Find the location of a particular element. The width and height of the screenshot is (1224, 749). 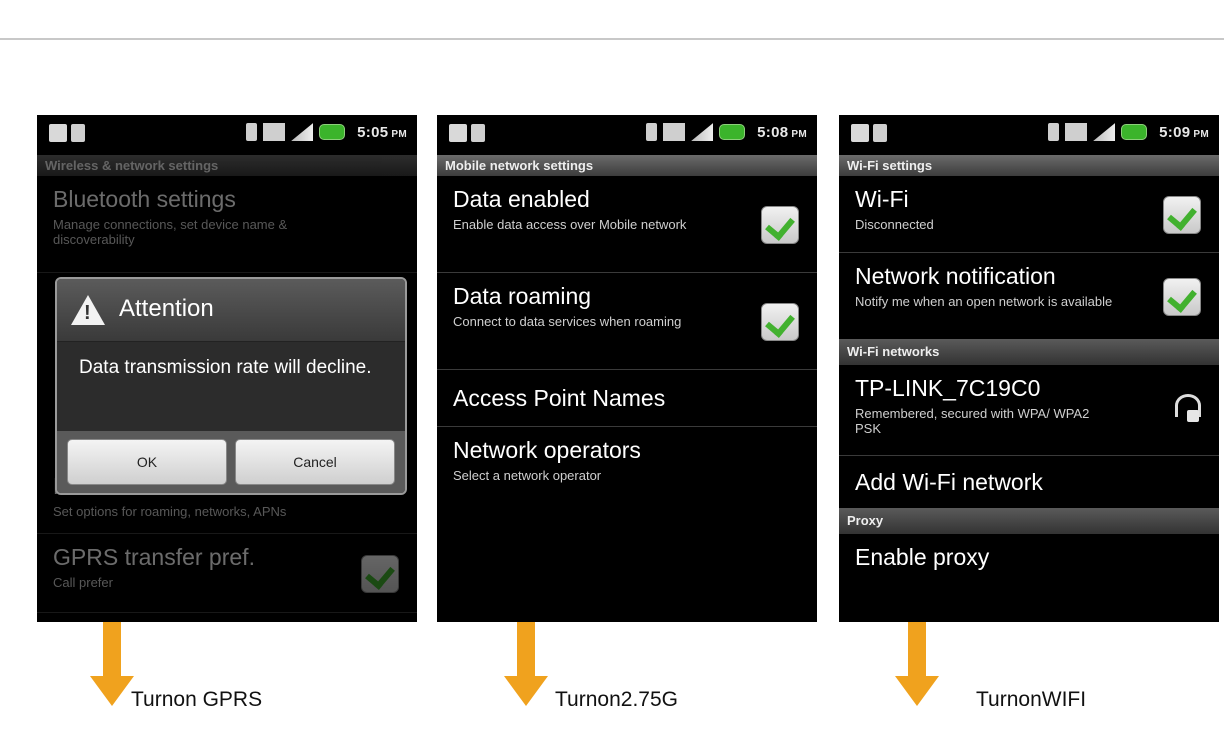

wifi-checkbox is located at coordinates (1182, 215).